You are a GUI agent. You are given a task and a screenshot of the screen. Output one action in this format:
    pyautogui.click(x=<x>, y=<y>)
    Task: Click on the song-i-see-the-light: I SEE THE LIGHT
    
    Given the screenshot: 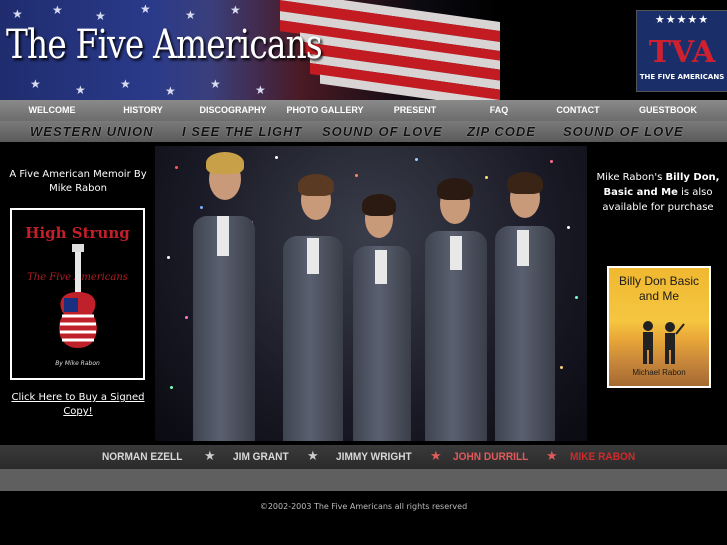 What is the action you would take?
    pyautogui.click(x=242, y=131)
    